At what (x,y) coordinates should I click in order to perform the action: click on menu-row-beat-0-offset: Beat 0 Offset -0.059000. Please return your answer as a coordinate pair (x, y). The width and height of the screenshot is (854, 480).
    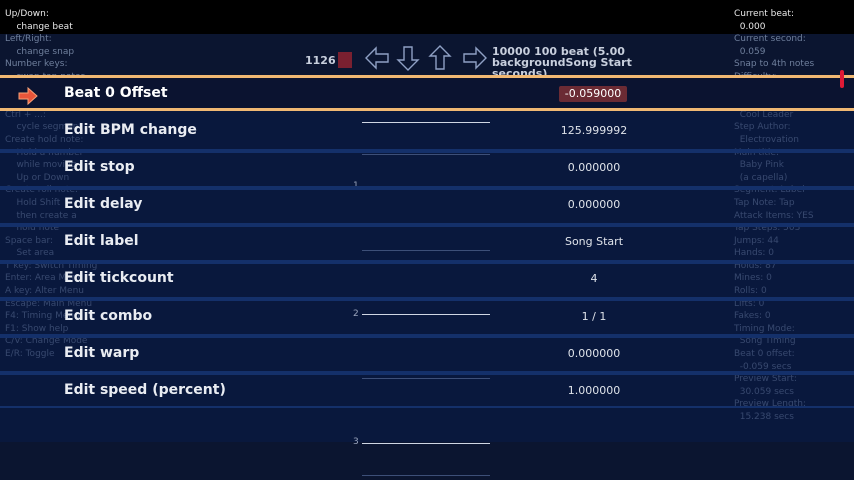
    Looking at the image, I should click on (427, 93).